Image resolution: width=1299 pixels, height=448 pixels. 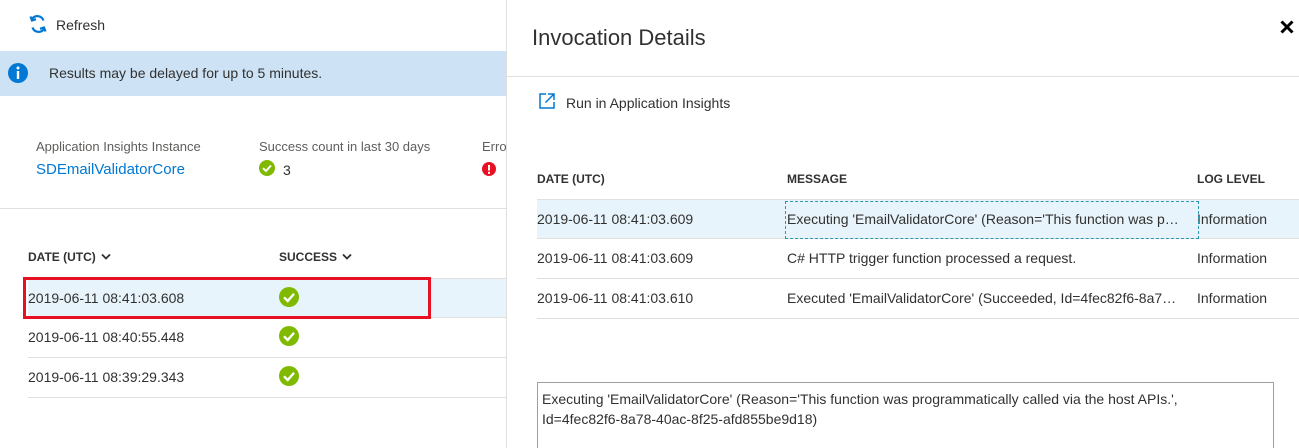 I want to click on column-header-success: SUCCESS, so click(x=315, y=257).